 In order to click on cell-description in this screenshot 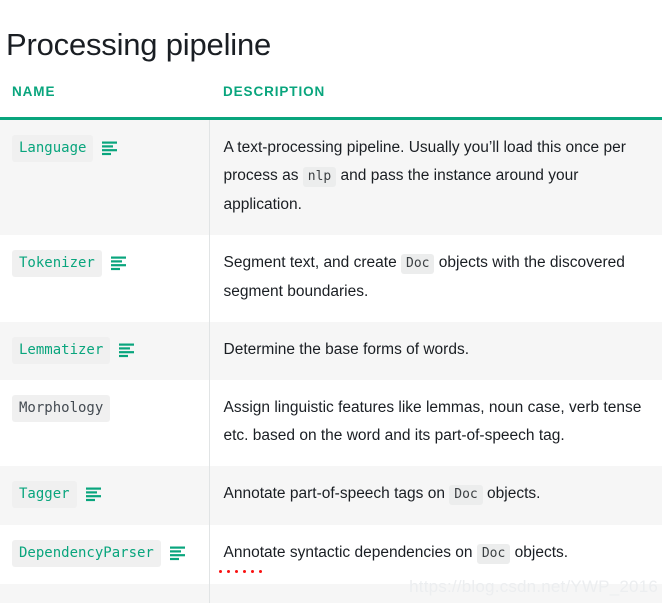, I will do `click(435, 593)`.